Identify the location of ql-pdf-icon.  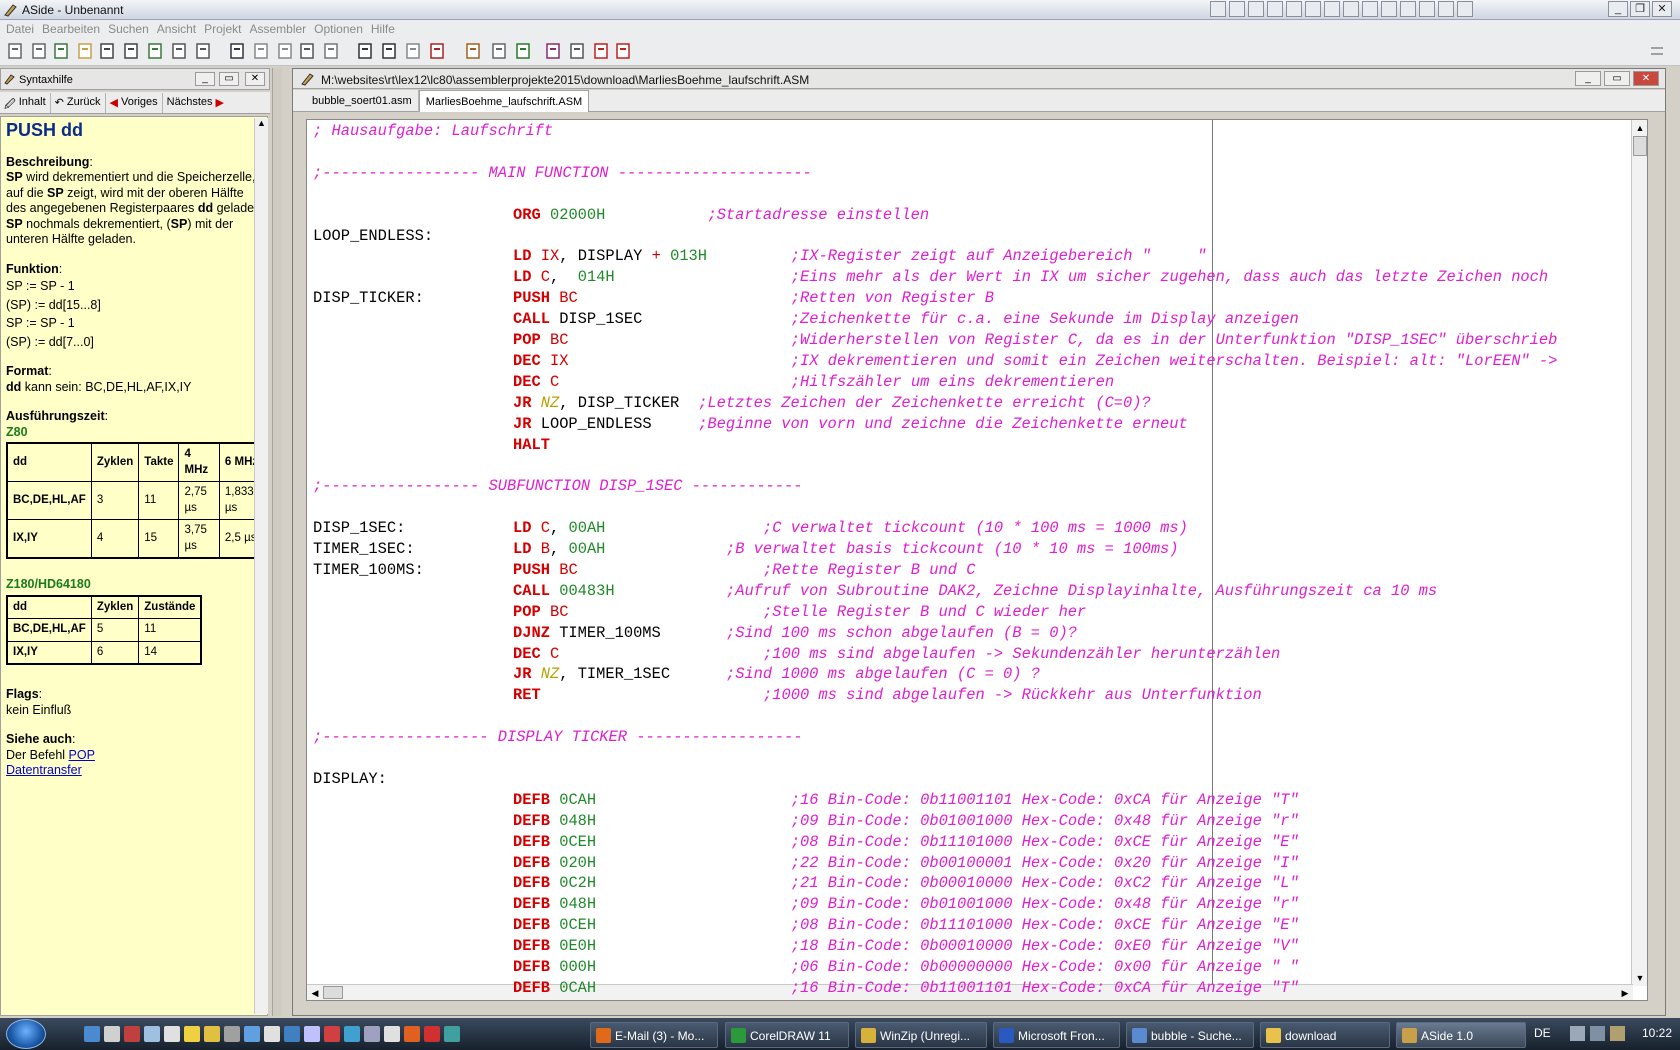
(432, 1034).